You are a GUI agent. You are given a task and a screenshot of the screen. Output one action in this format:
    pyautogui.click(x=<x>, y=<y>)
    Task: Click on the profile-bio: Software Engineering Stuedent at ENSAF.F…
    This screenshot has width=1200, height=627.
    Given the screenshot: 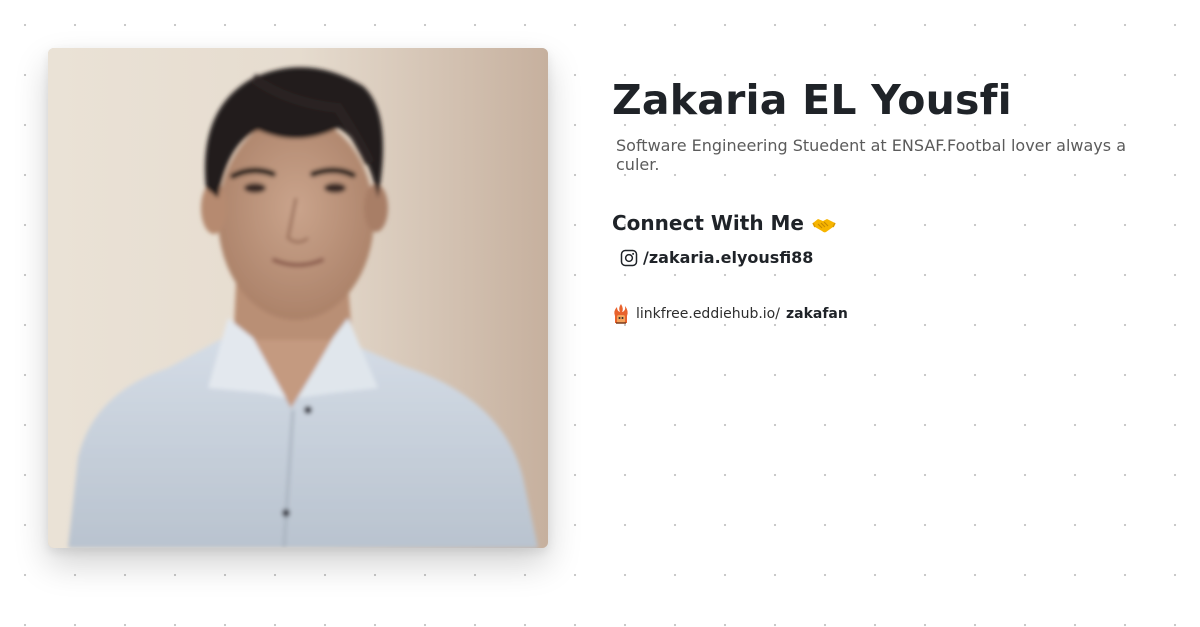 What is the action you would take?
    pyautogui.click(x=871, y=155)
    